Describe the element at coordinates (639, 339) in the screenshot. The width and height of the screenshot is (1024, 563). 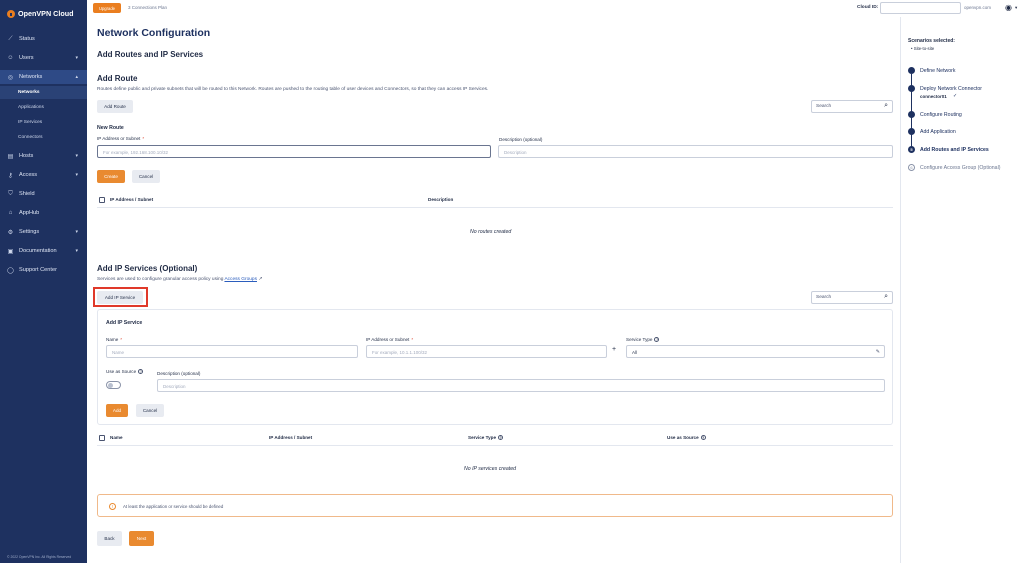
I see `label-text: Service Type` at that location.